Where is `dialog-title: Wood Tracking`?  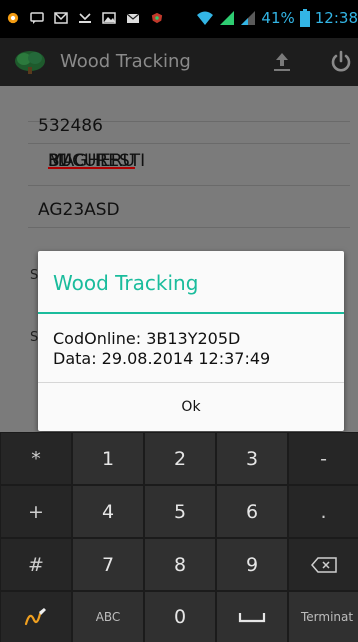 dialog-title: Wood Tracking is located at coordinates (126, 283).